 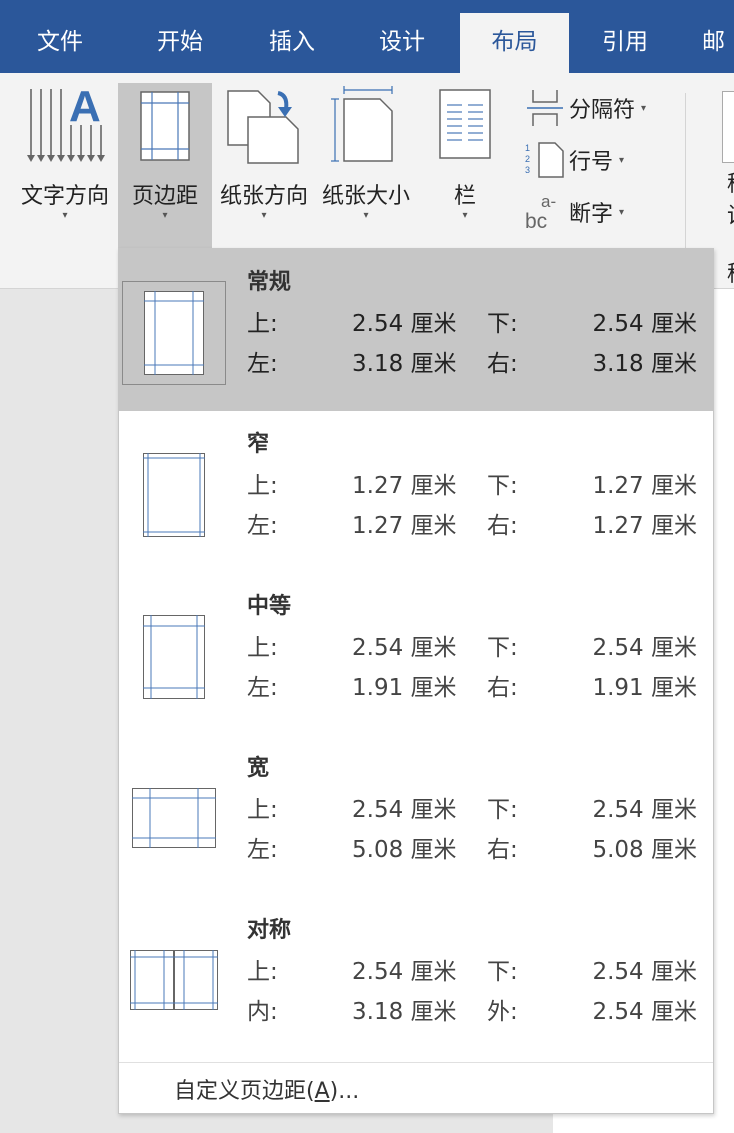 I want to click on right-value: 1.27 厘米, so click(x=644, y=526).